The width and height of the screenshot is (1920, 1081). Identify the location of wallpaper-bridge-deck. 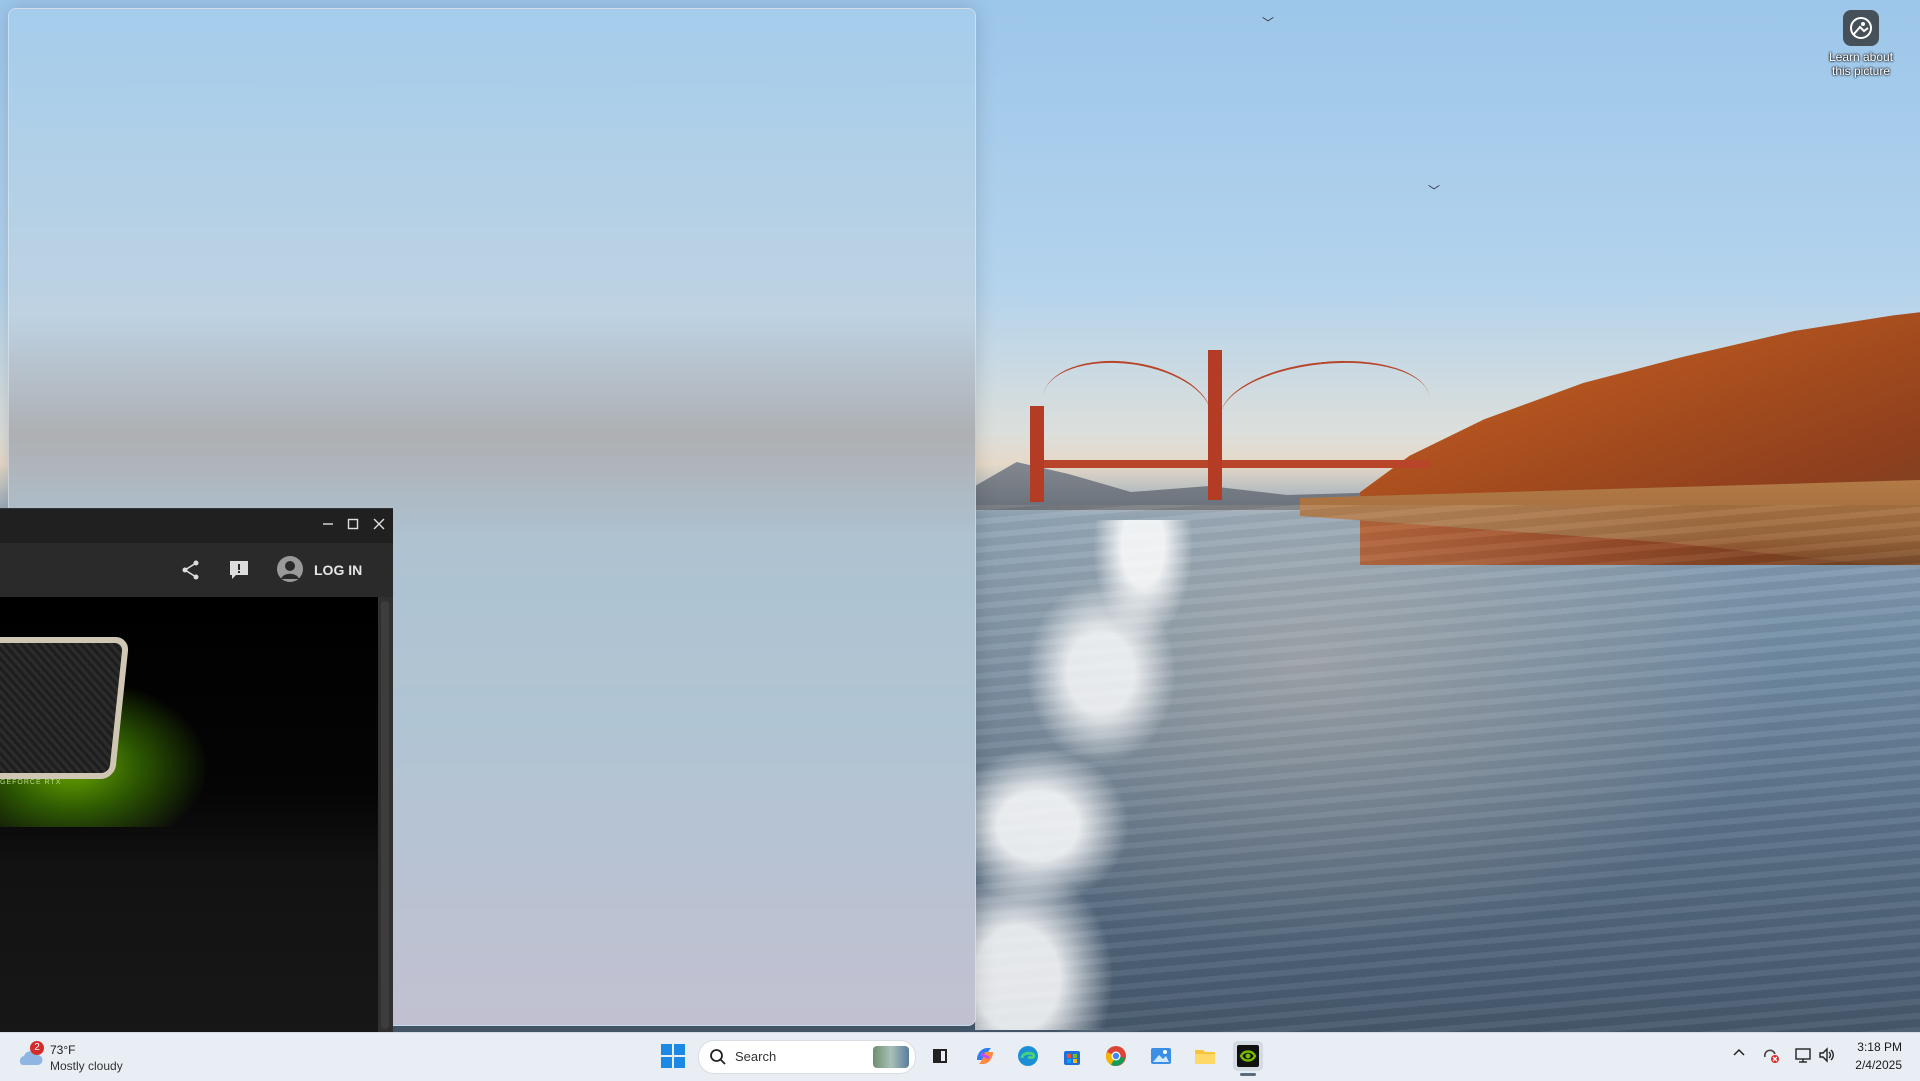
(1230, 464).